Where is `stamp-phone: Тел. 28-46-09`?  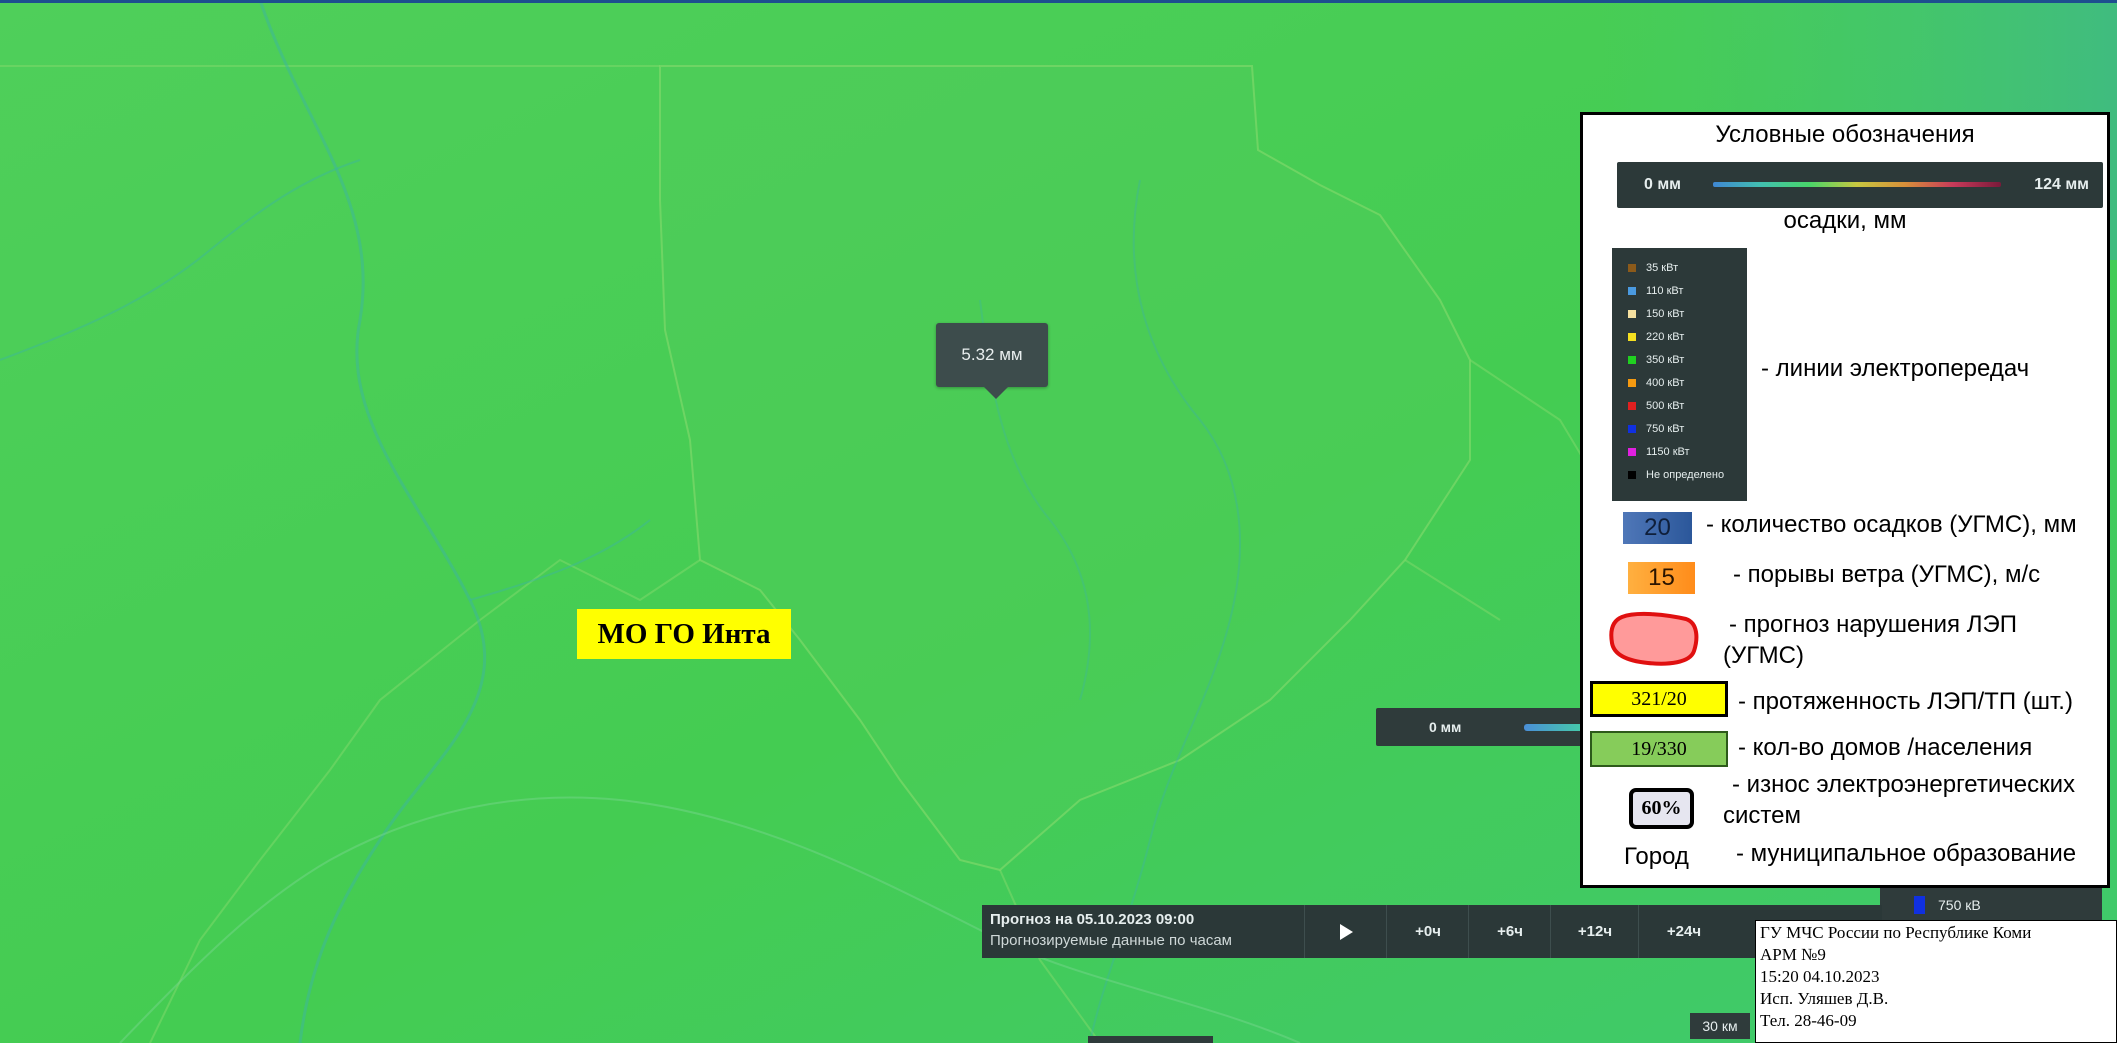
stamp-phone: Тел. 28-46-09 is located at coordinates (1808, 1020).